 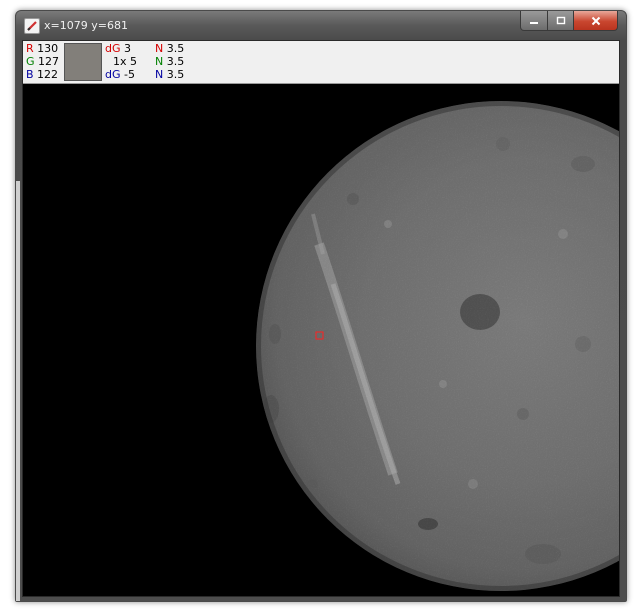 I want to click on red-readout: R 130, so click(x=42, y=48).